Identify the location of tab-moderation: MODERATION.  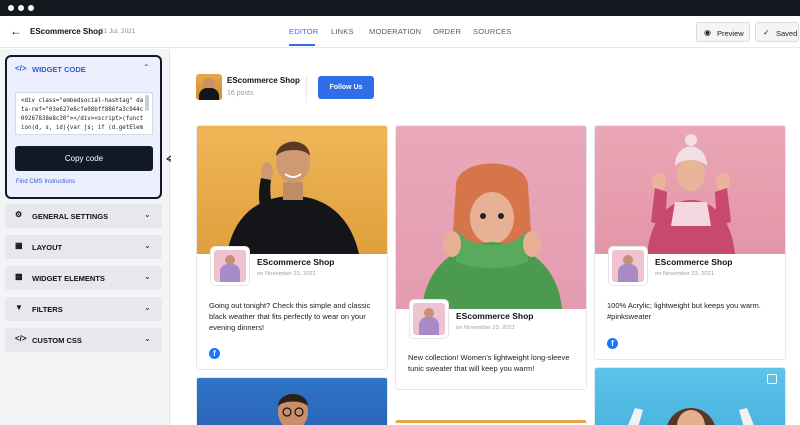
(395, 31).